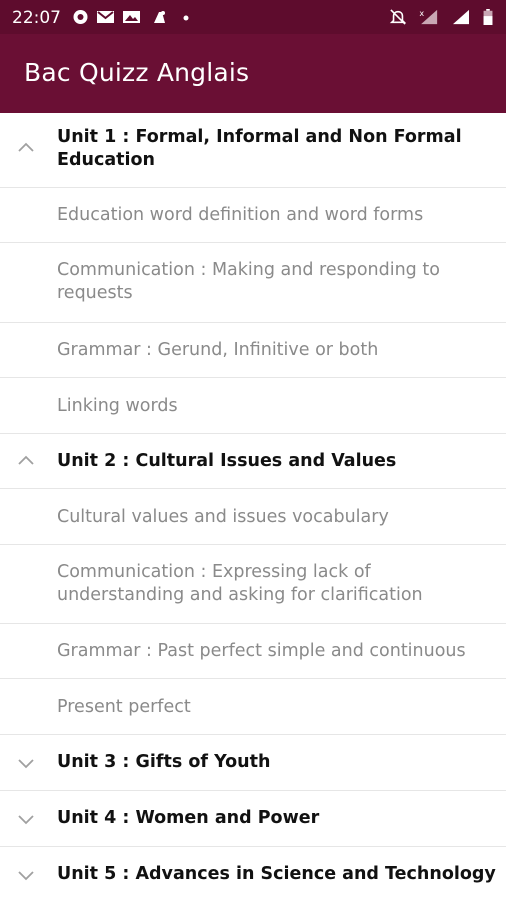 The width and height of the screenshot is (506, 901). I want to click on notification-app-icon, so click(80, 17).